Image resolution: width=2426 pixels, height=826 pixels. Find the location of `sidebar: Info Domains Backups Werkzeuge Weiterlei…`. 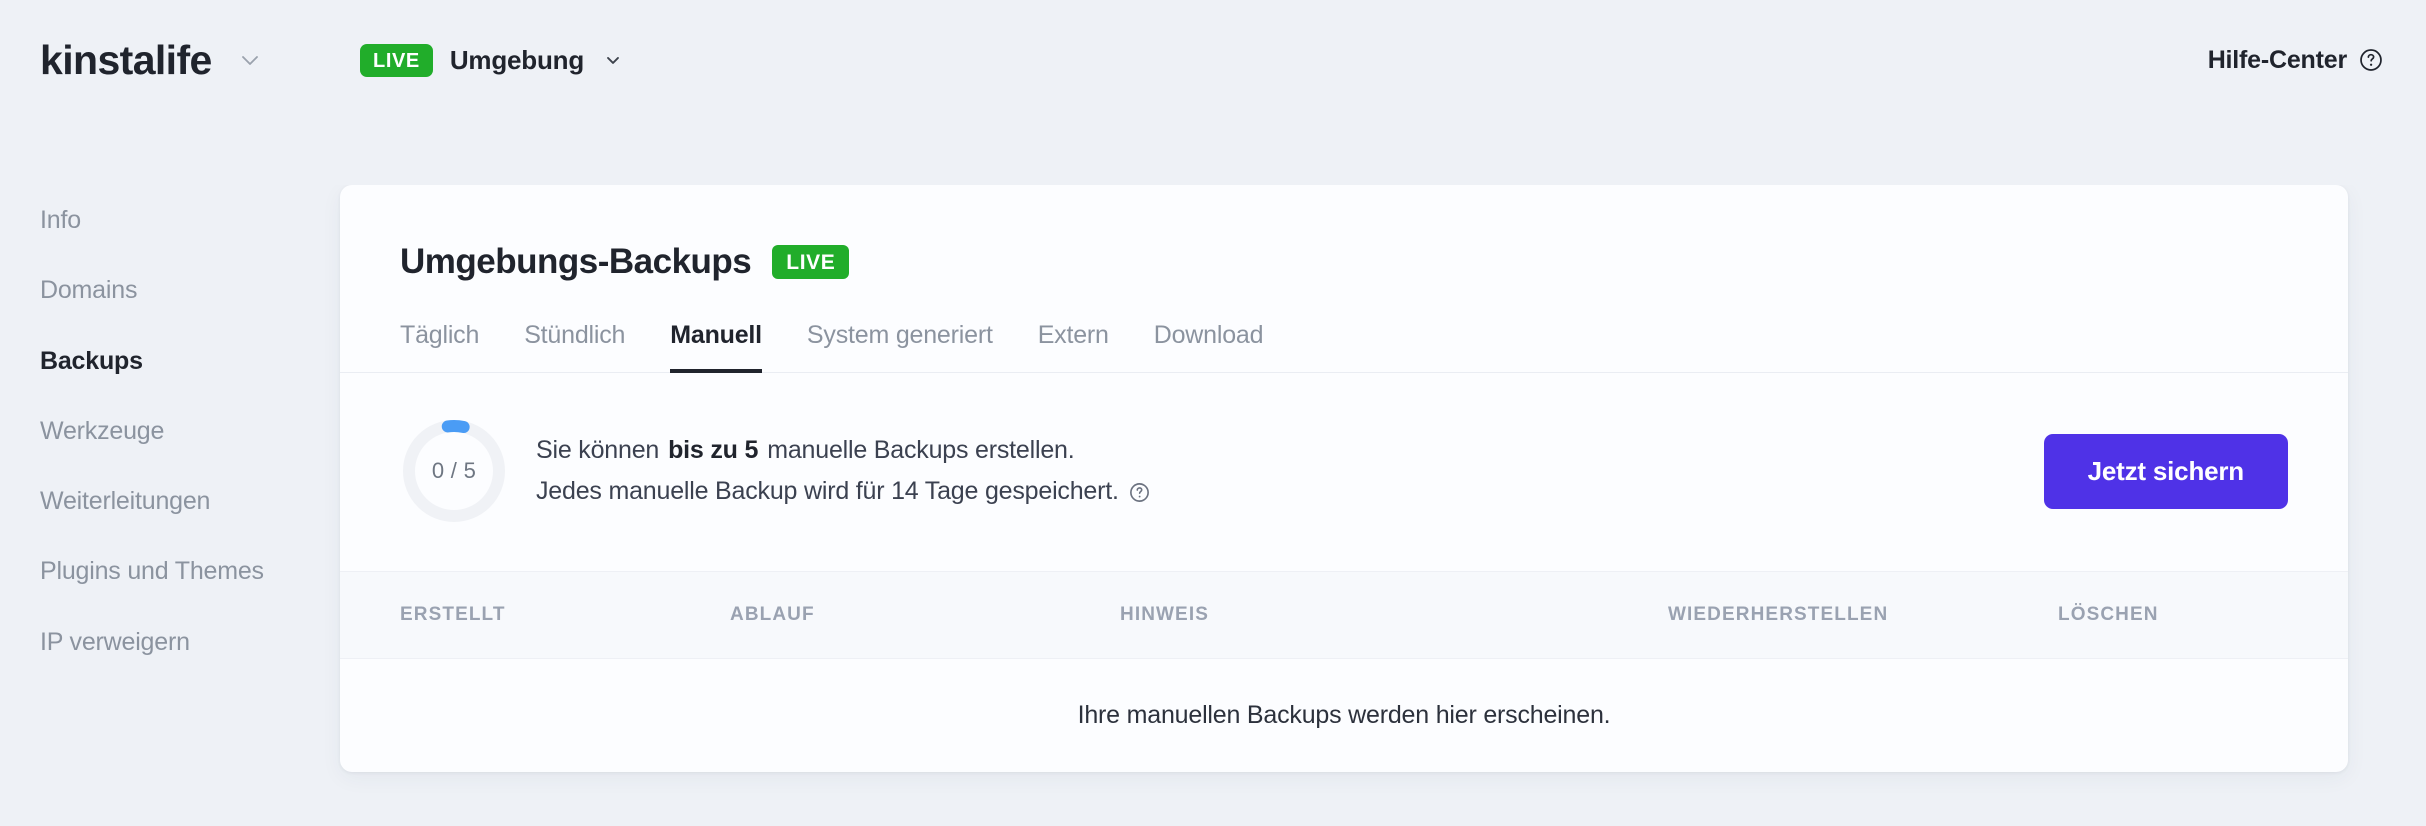

sidebar: Info Domains Backups Werkzeuge Weiterlei… is located at coordinates (170, 431).